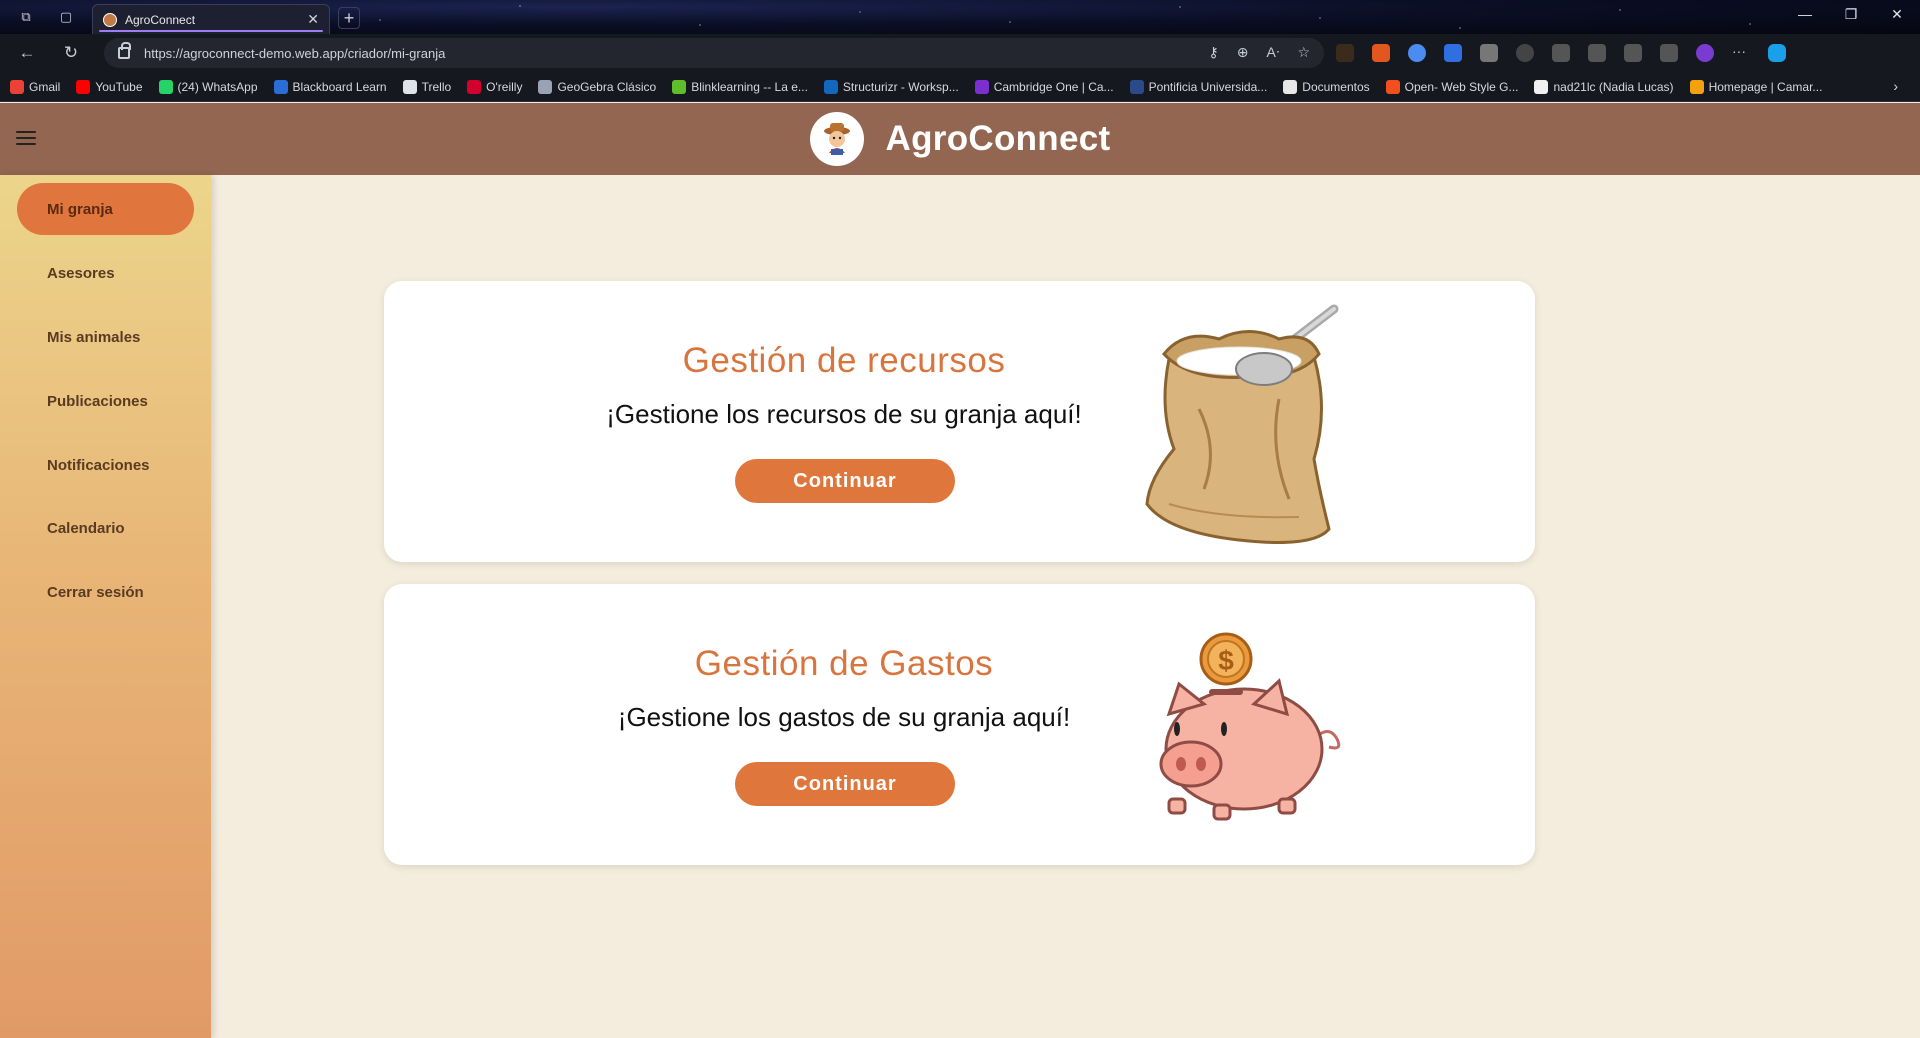 This screenshot has width=1920, height=1038. I want to click on extensions-puzzle-icon, so click(1525, 53).